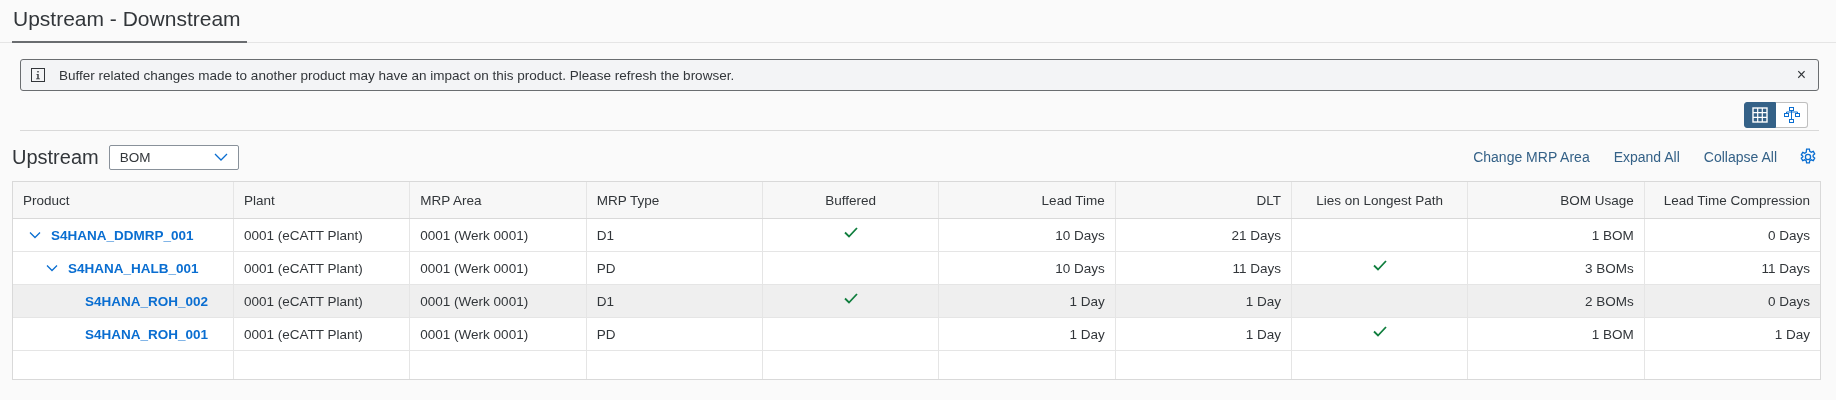 This screenshot has height=400, width=1836. I want to click on grid-icon, so click(1760, 115).